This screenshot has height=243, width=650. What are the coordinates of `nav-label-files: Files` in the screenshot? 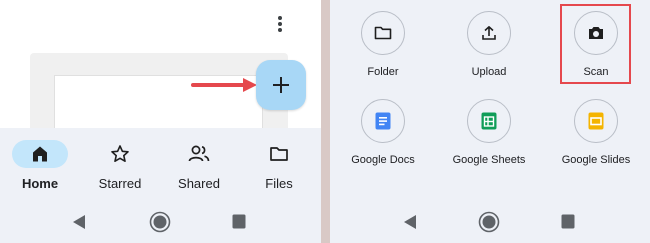 It's located at (279, 183).